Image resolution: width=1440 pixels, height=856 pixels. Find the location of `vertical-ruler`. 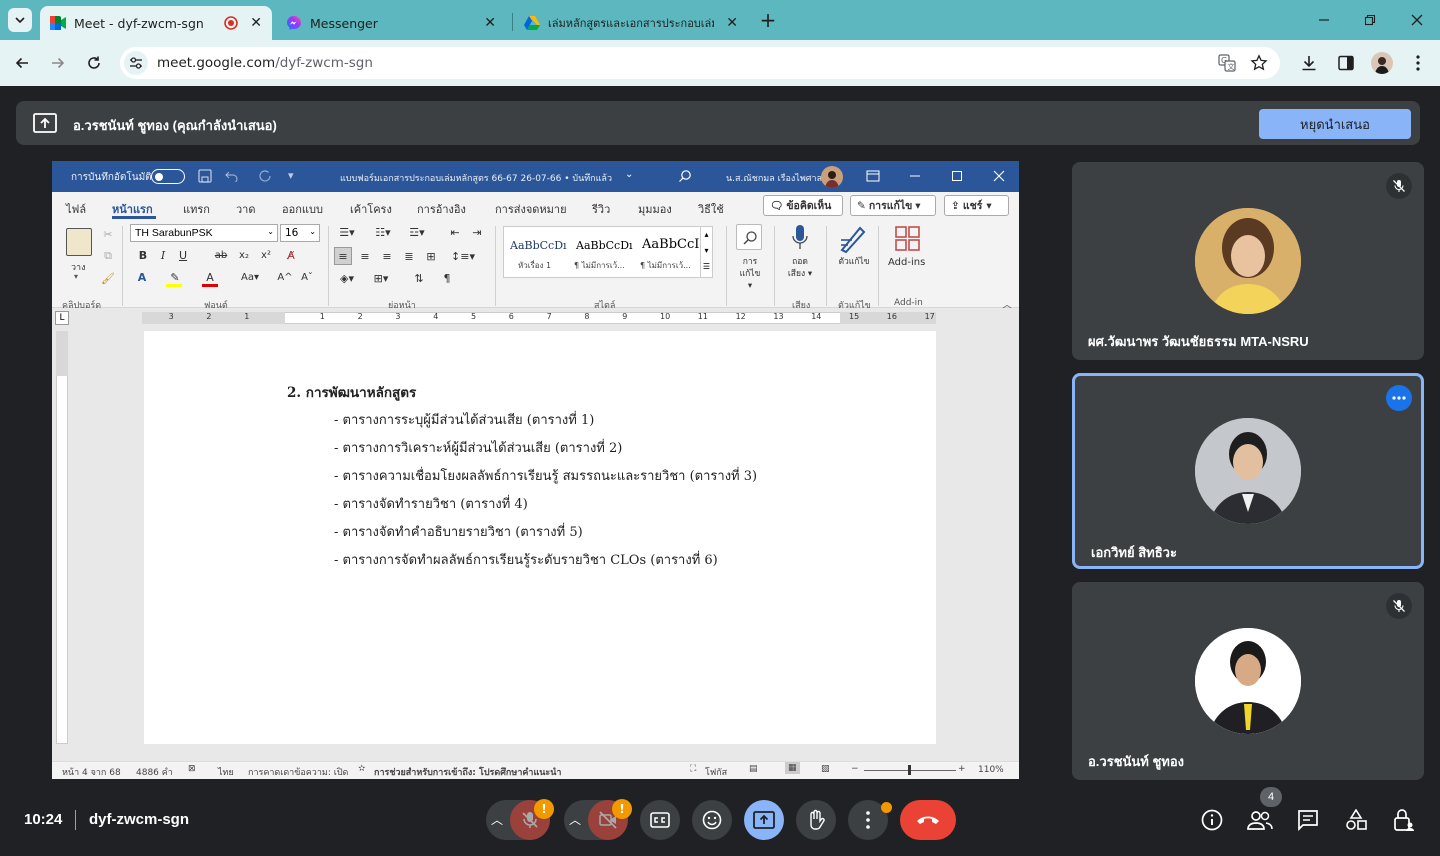

vertical-ruler is located at coordinates (62, 537).